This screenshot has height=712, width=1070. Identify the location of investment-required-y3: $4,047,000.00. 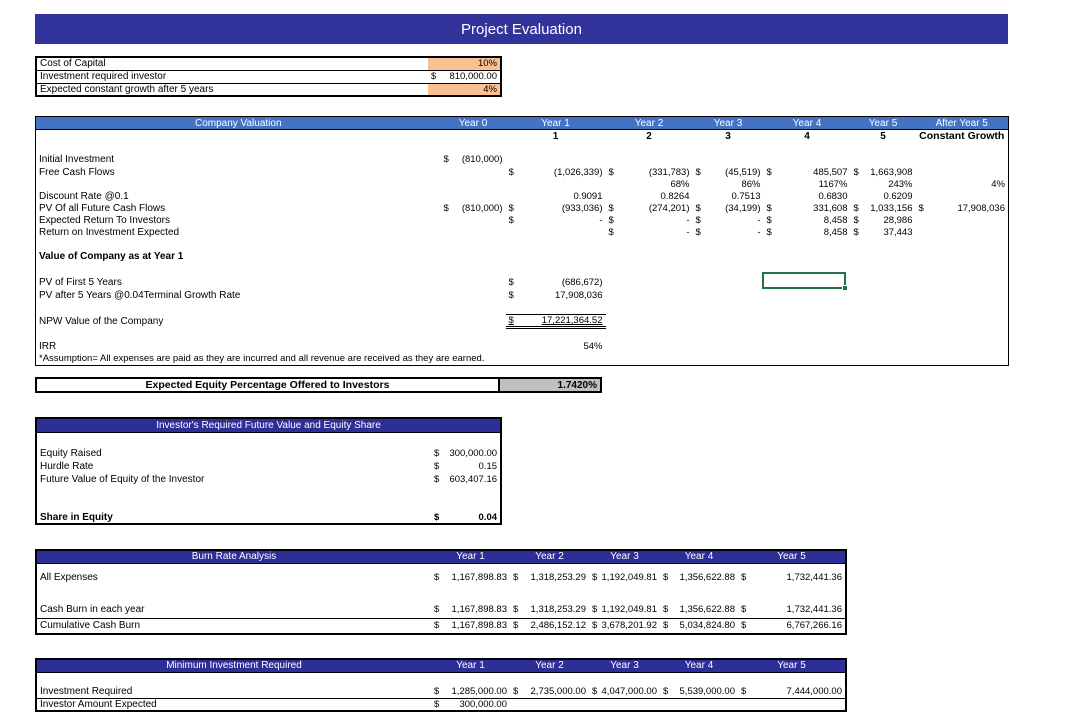
(624, 692).